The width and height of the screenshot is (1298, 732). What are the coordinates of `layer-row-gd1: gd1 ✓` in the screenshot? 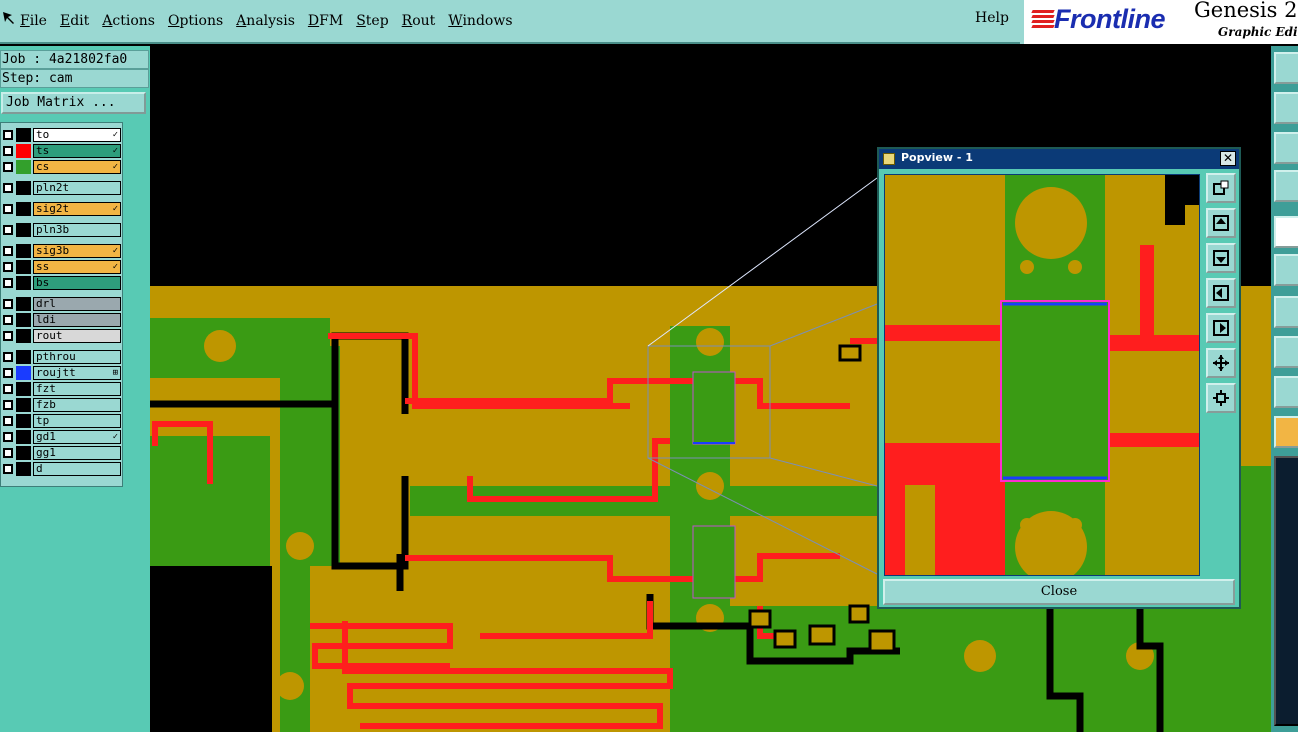 It's located at (62, 436).